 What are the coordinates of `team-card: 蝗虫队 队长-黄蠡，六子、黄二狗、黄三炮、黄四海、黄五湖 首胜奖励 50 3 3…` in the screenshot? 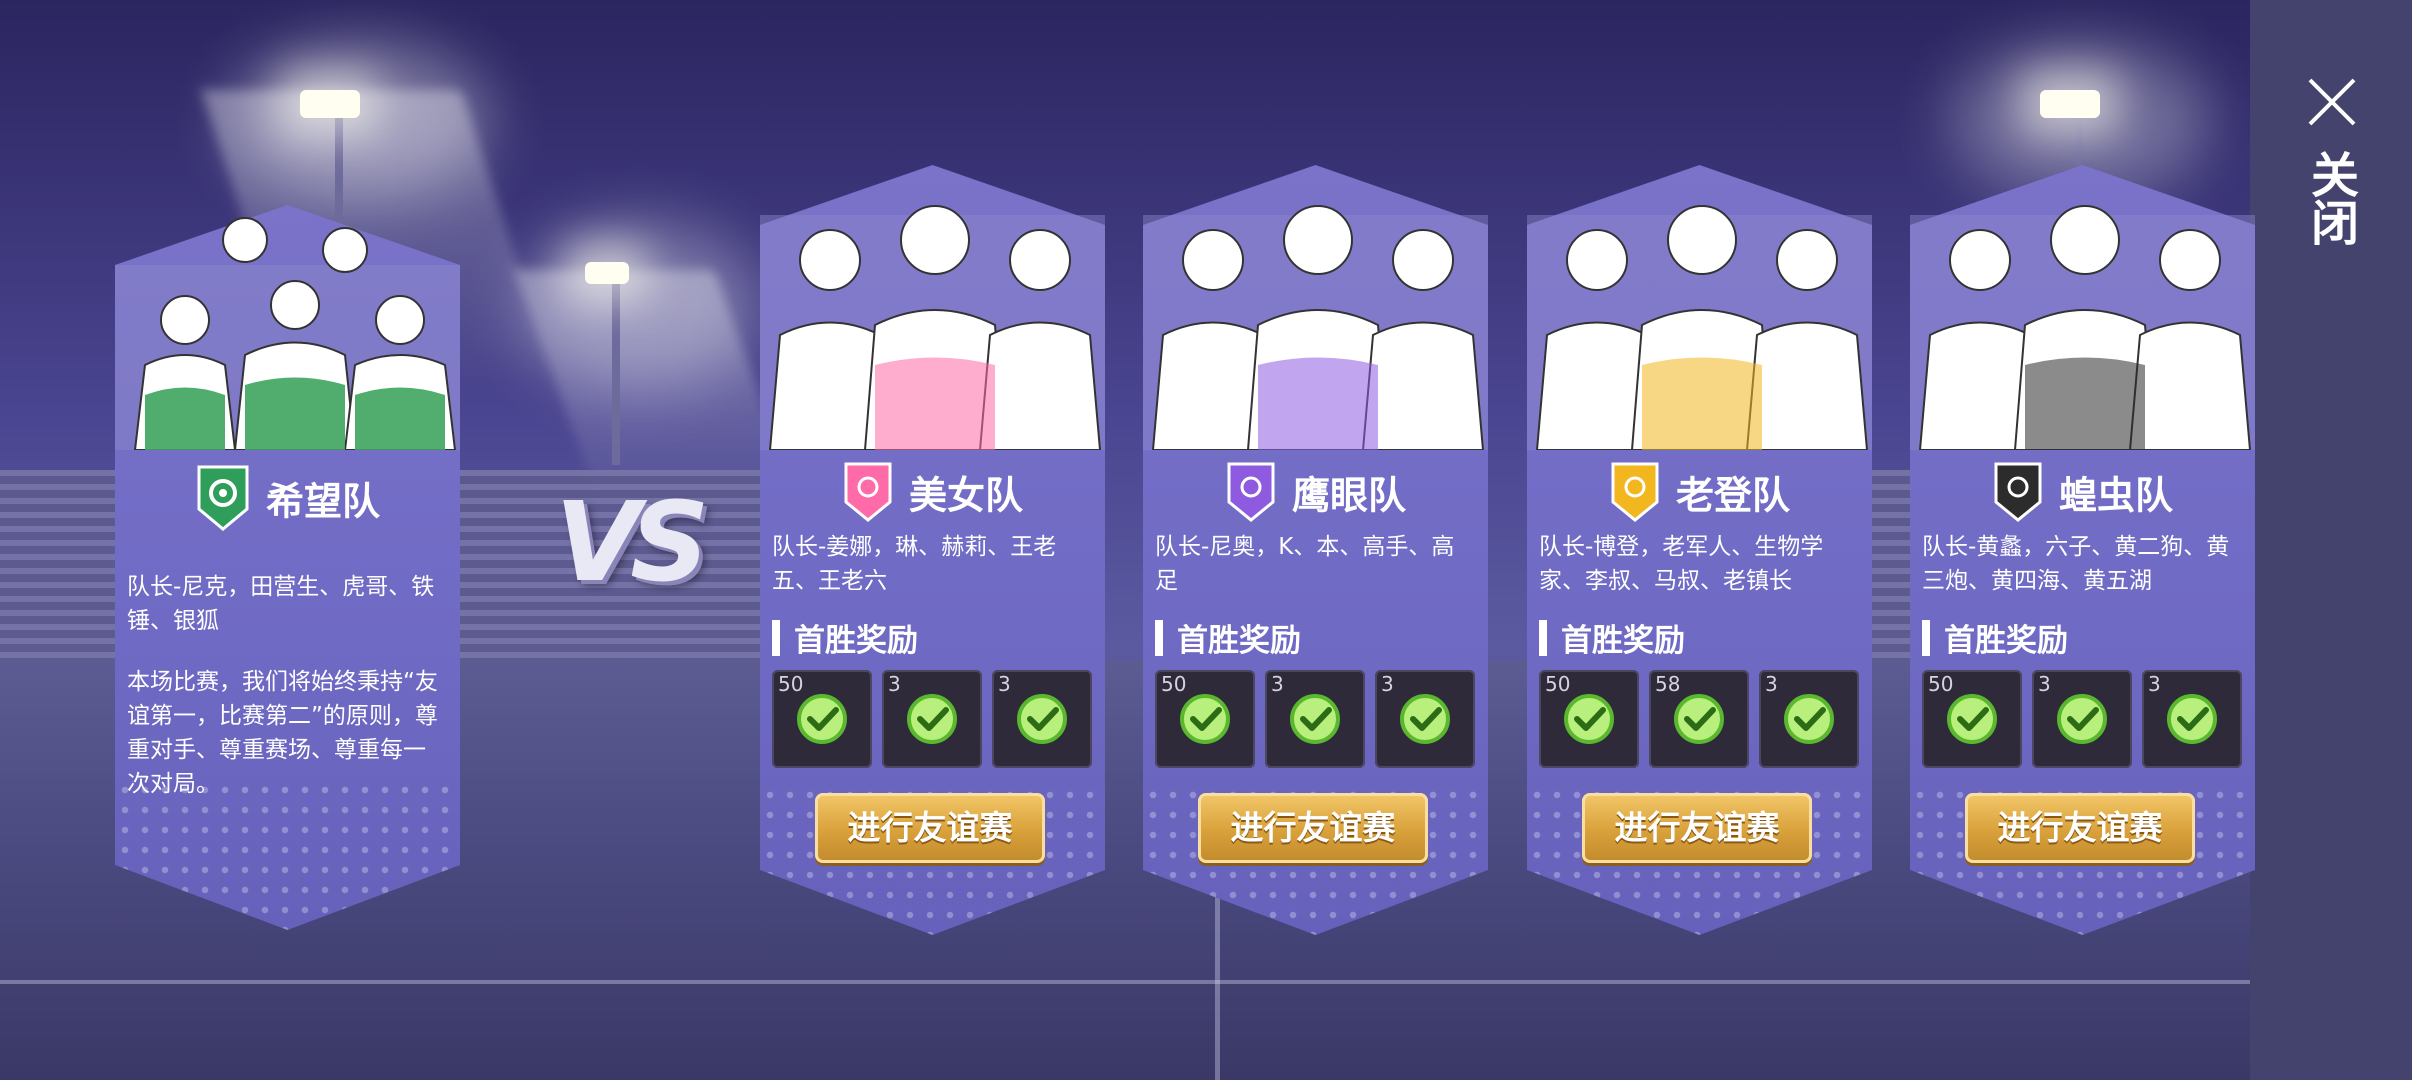 It's located at (2082, 550).